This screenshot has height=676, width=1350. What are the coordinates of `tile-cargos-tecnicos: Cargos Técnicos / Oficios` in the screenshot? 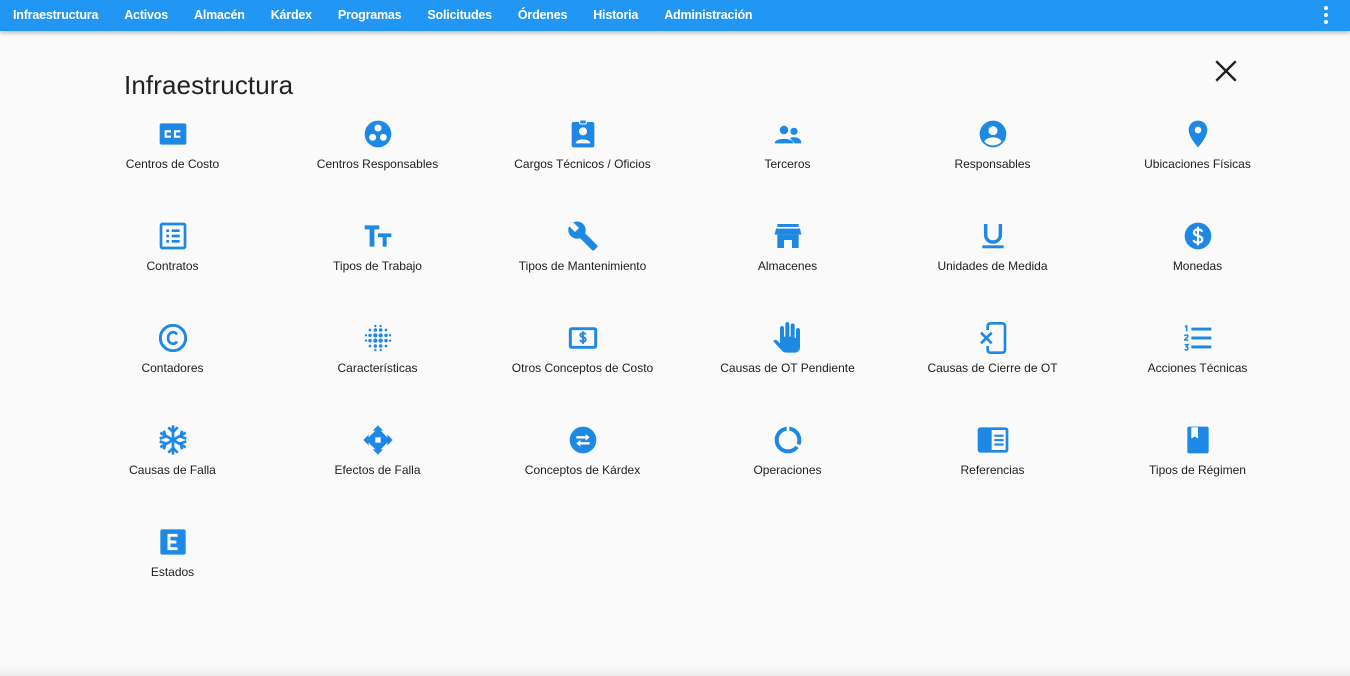 It's located at (582, 161).